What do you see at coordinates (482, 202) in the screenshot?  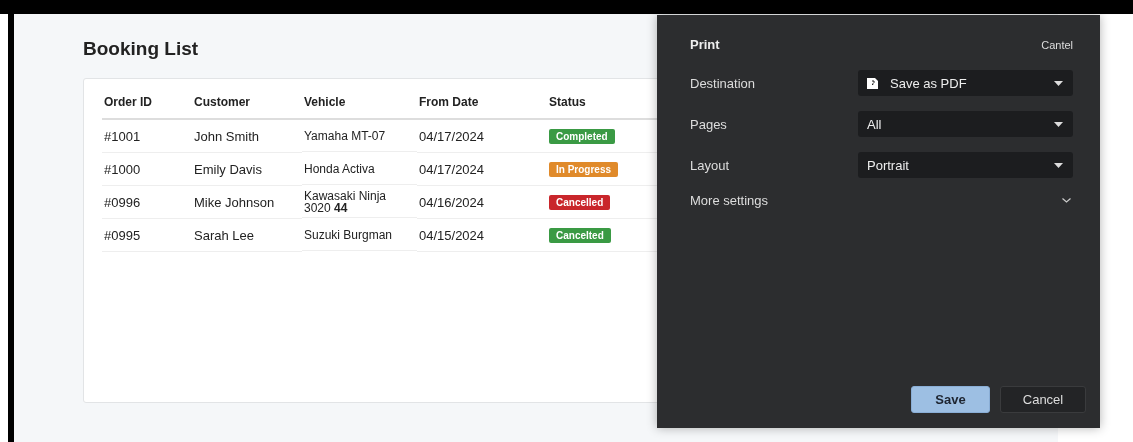 I see `table-cell: 04/16/2024` at bounding box center [482, 202].